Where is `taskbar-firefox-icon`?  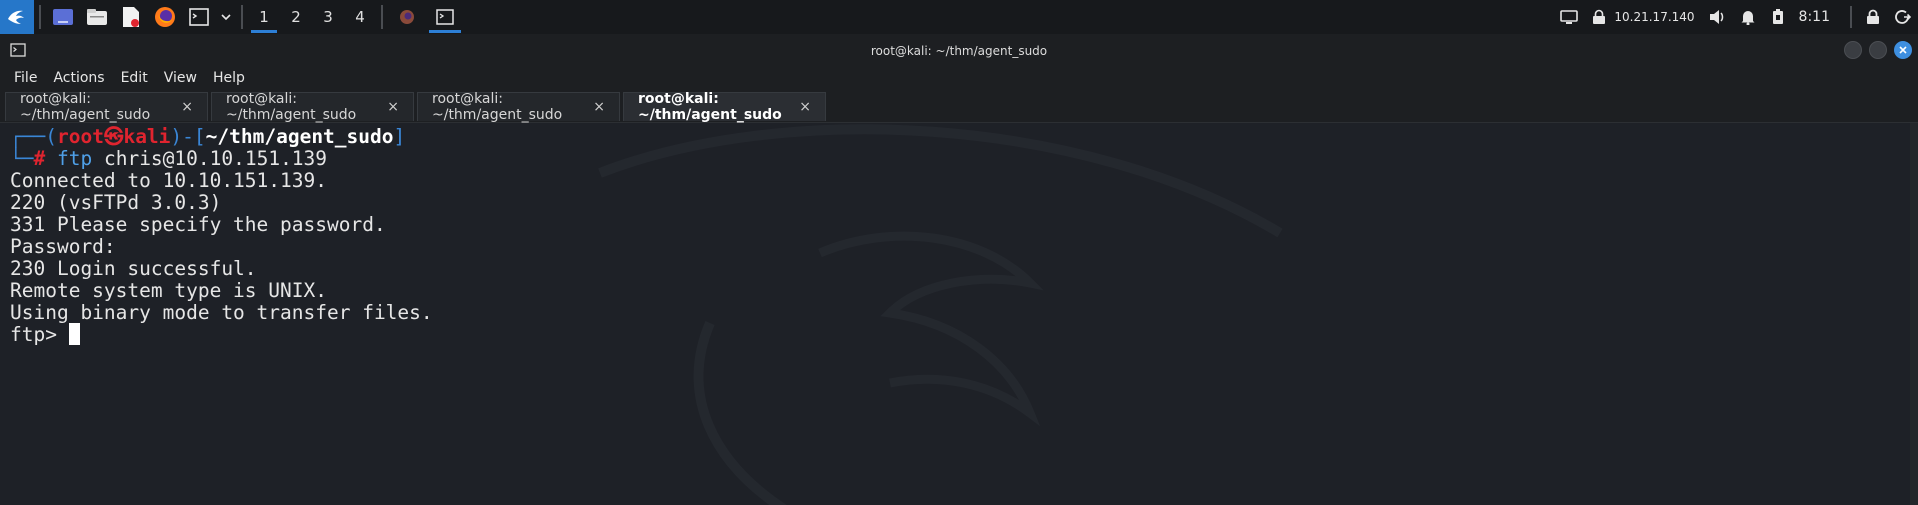 taskbar-firefox-icon is located at coordinates (407, 17).